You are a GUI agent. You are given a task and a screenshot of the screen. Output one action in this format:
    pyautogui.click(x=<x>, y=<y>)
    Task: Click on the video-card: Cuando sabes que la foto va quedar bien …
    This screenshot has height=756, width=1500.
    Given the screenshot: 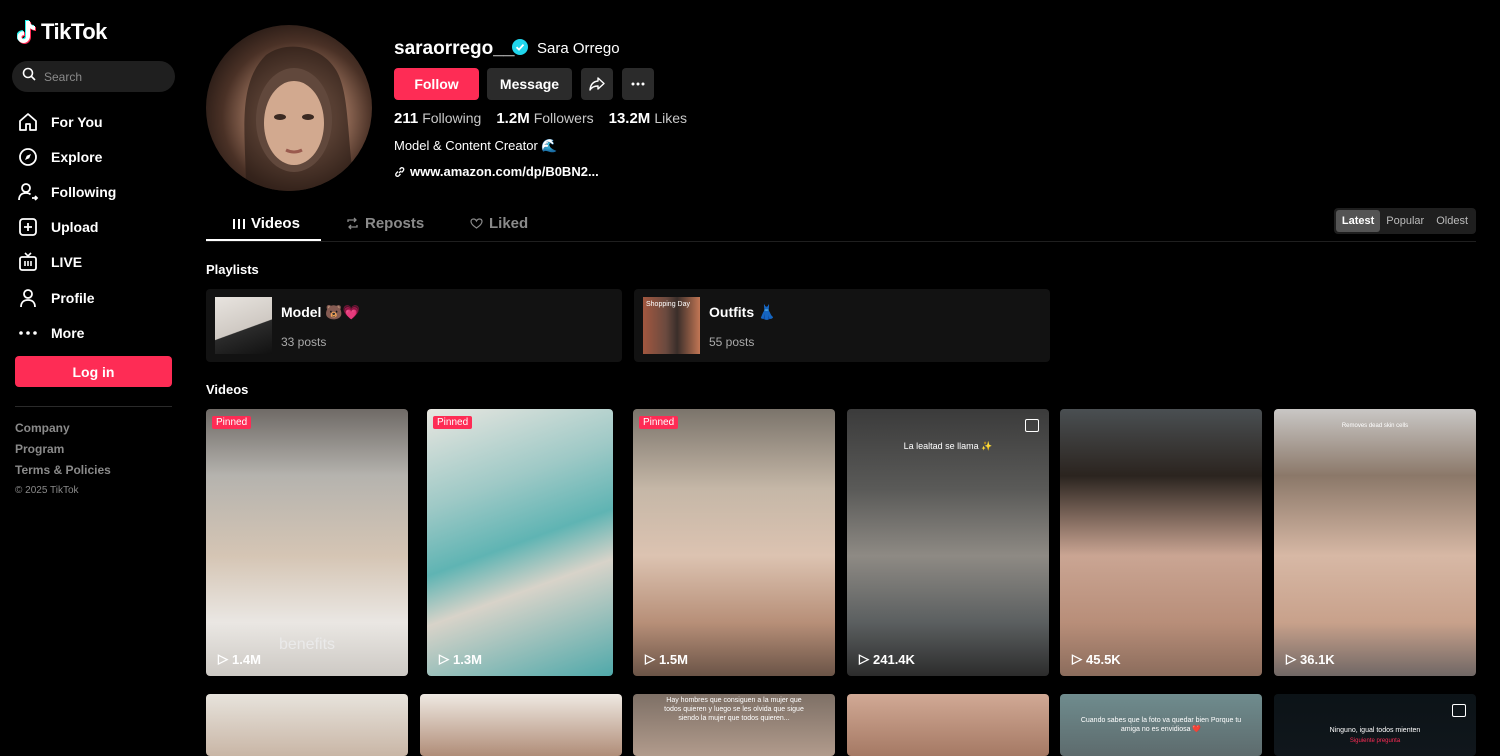 What is the action you would take?
    pyautogui.click(x=1161, y=725)
    